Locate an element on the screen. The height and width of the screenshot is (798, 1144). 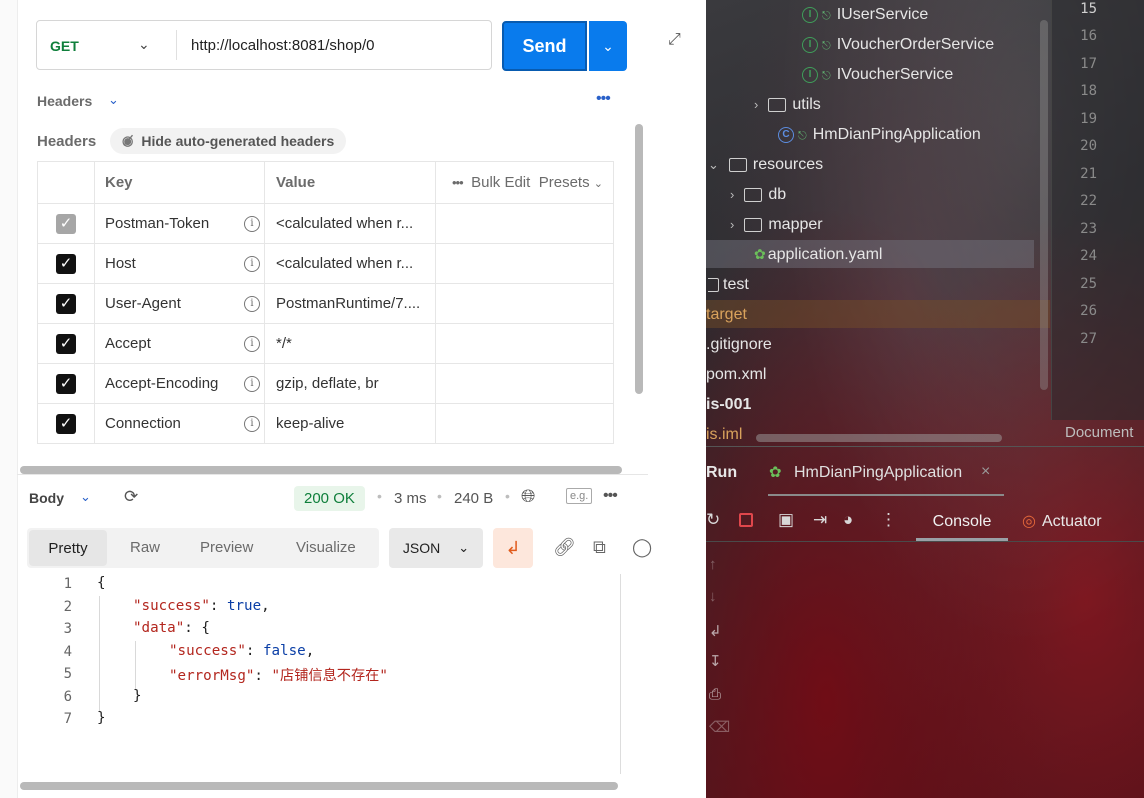
tree-horizontal-scrollbar is located at coordinates (879, 438).